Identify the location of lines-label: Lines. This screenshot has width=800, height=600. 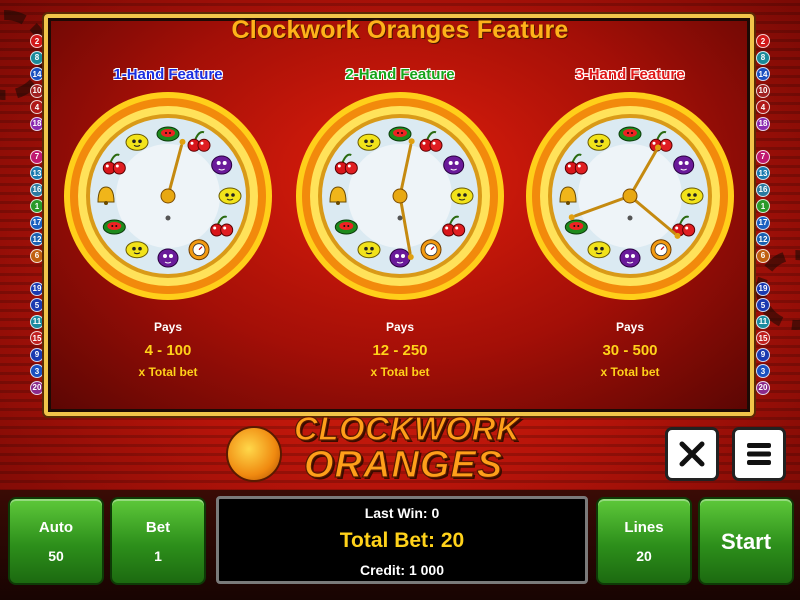
(644, 527).